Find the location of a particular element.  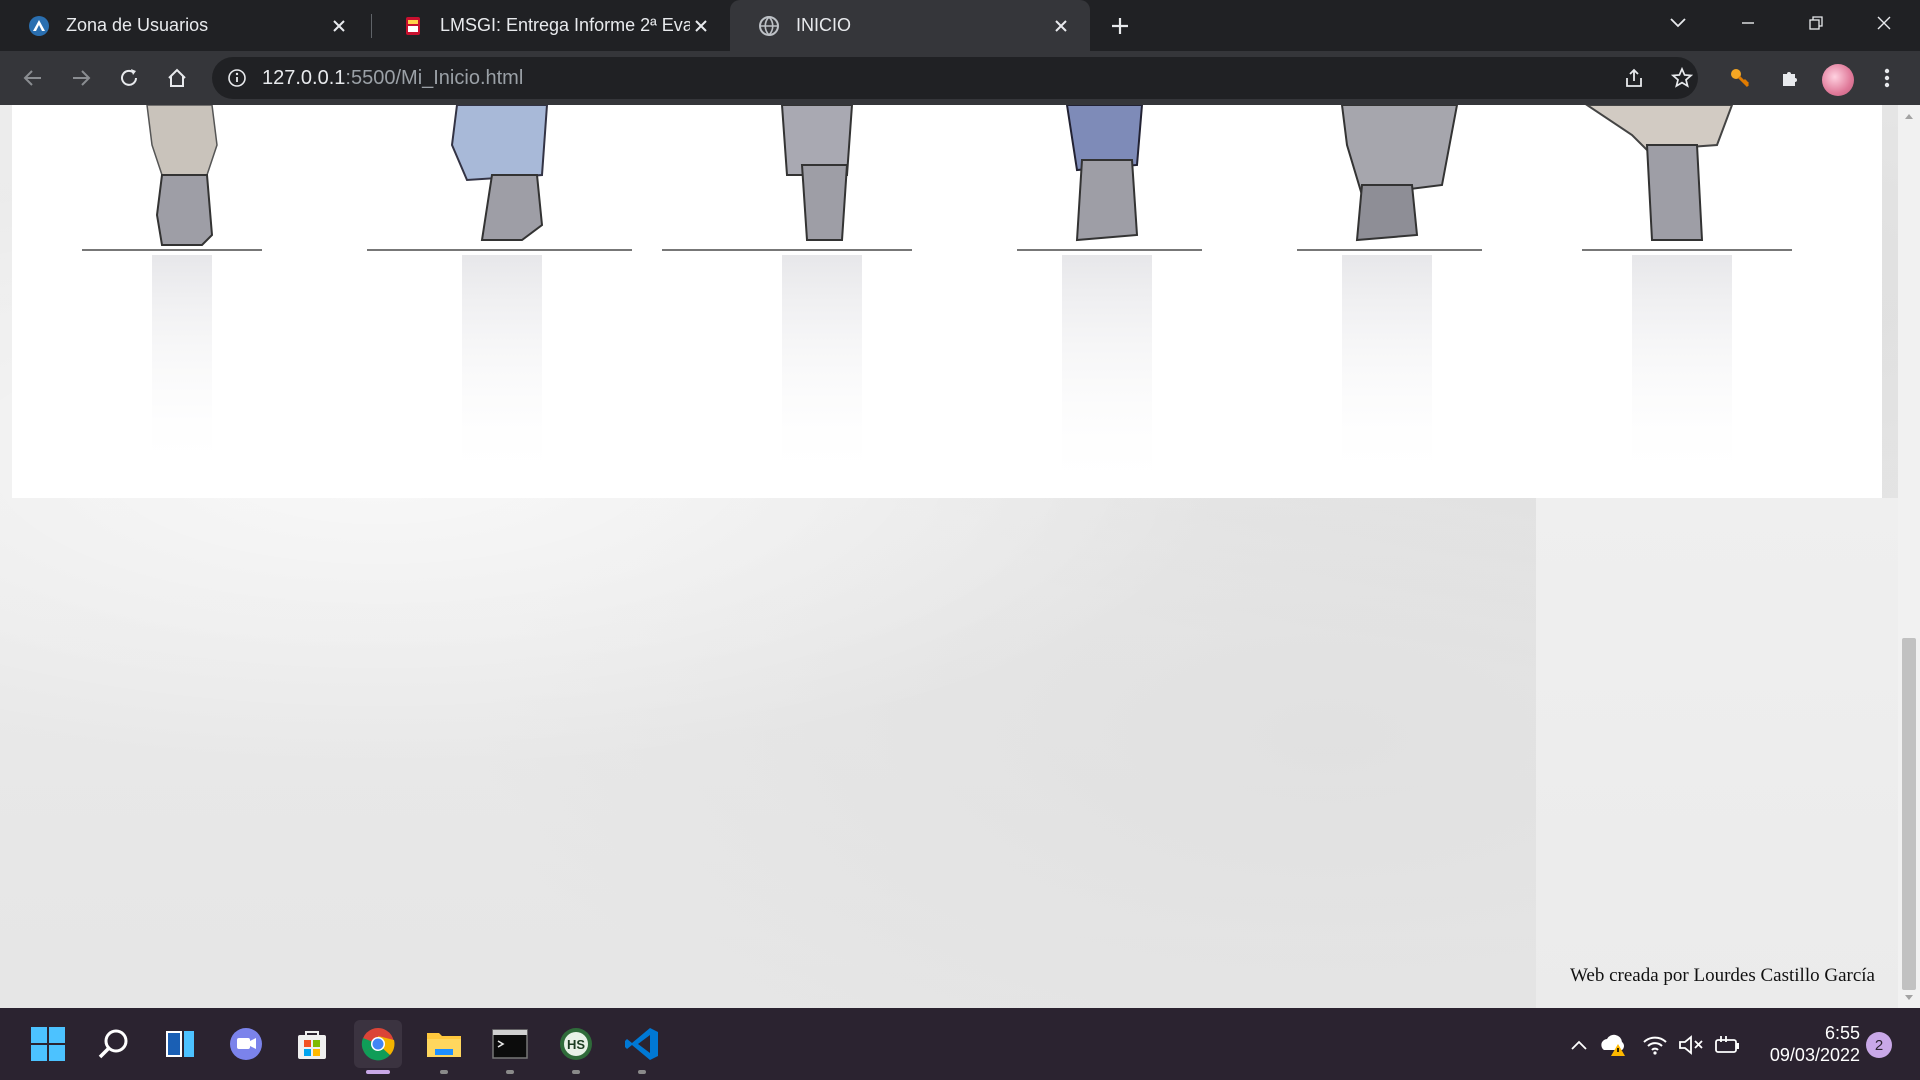

vertical-scrollbar is located at coordinates (1909, 556).